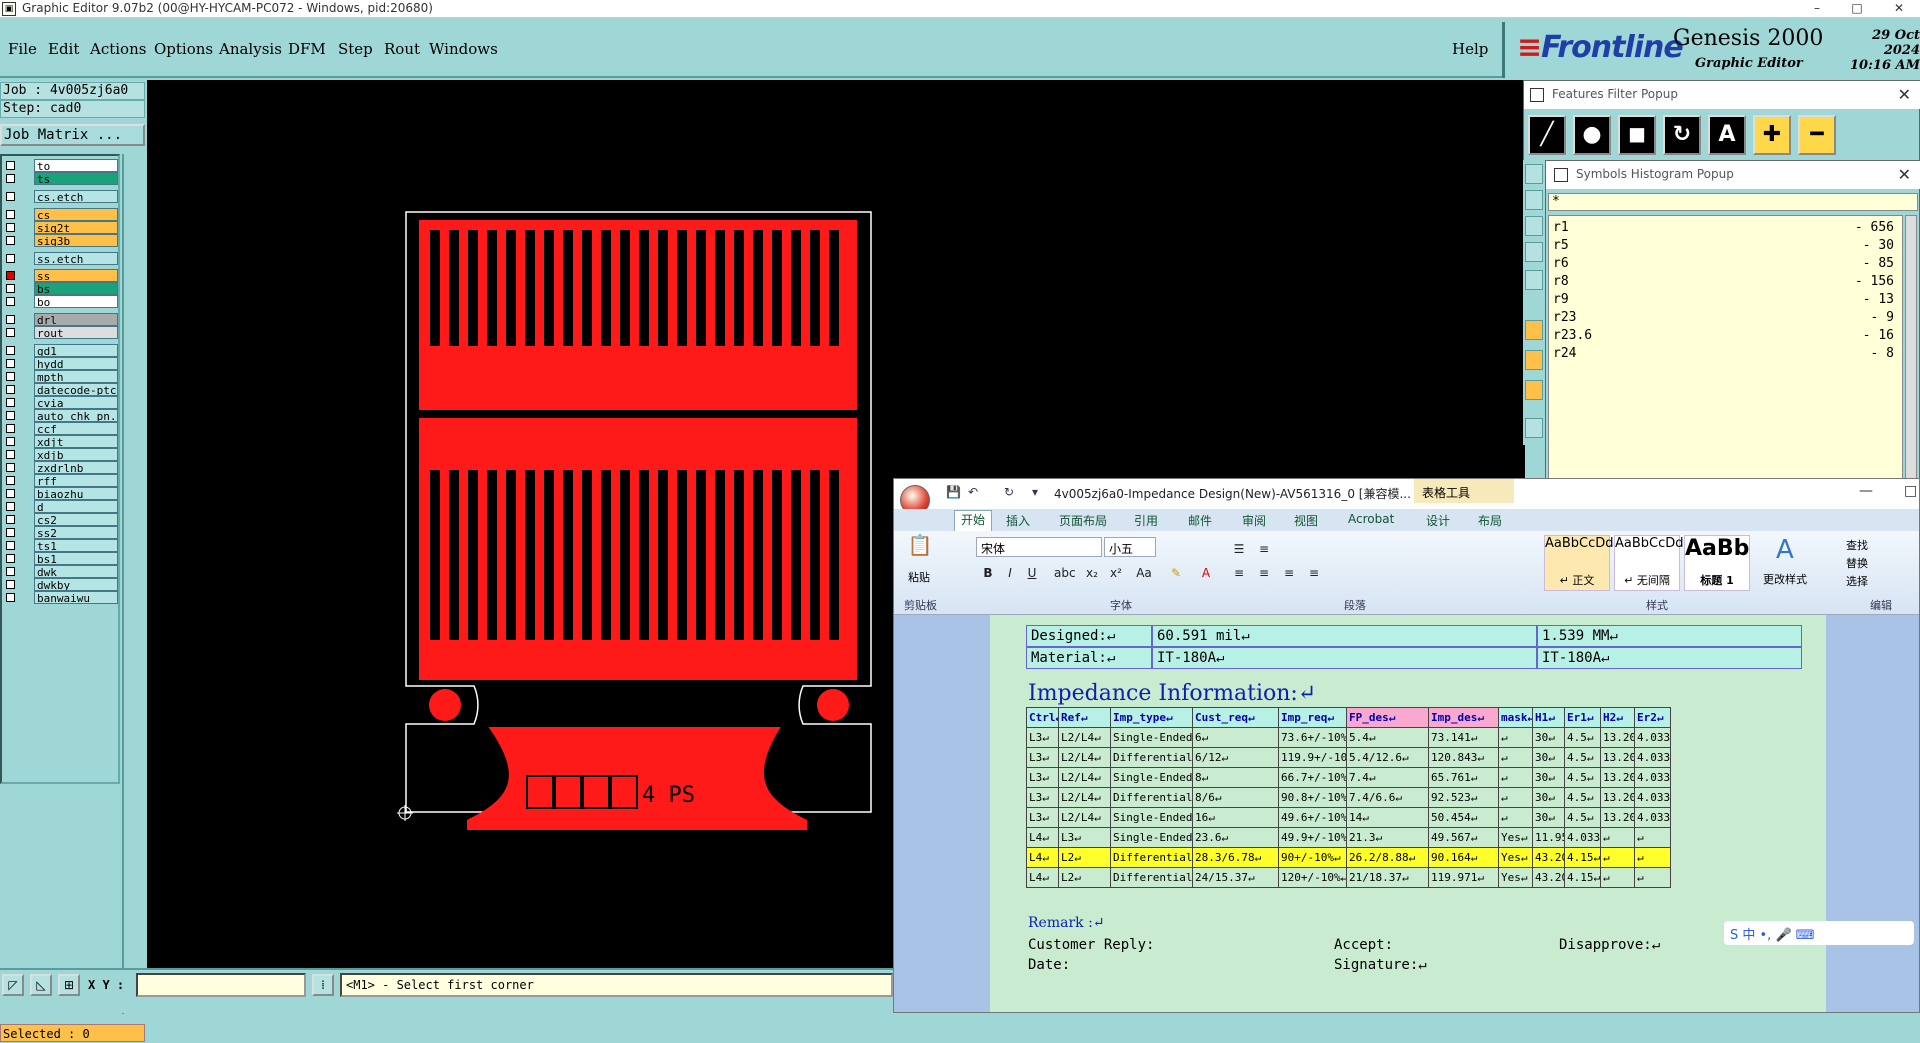  Describe the element at coordinates (1206, 573) in the screenshot. I see `font-color-icon: A` at that location.